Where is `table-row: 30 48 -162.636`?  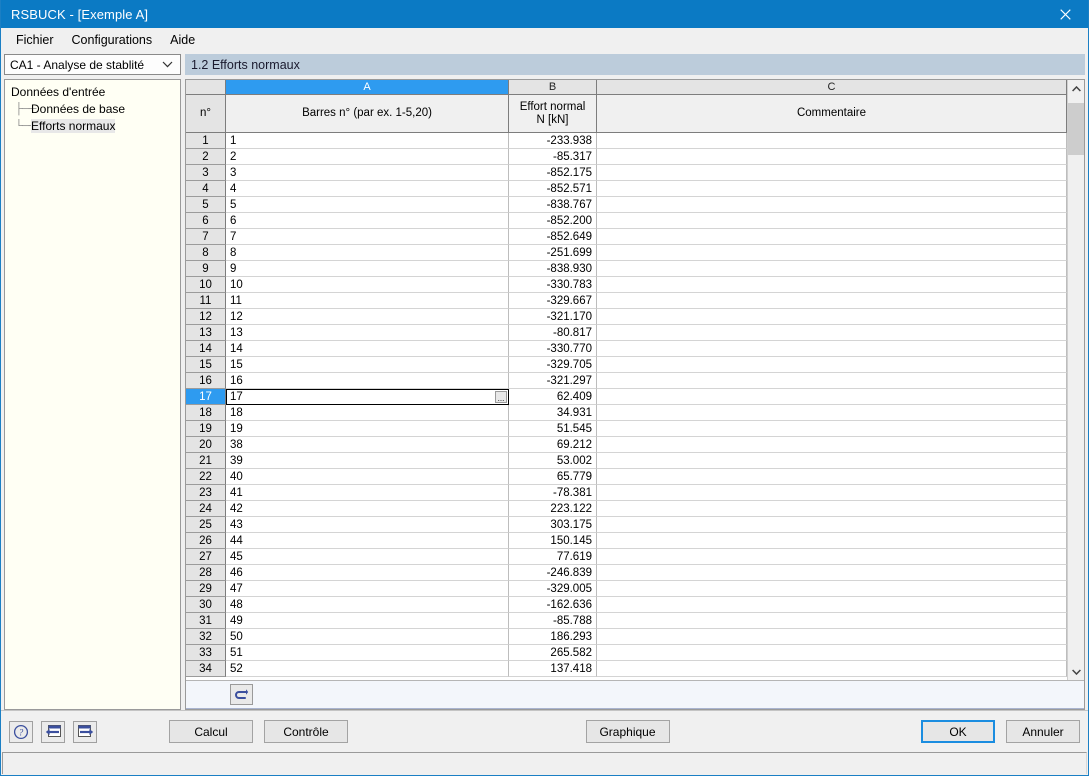
table-row: 30 48 -162.636 is located at coordinates (626, 605).